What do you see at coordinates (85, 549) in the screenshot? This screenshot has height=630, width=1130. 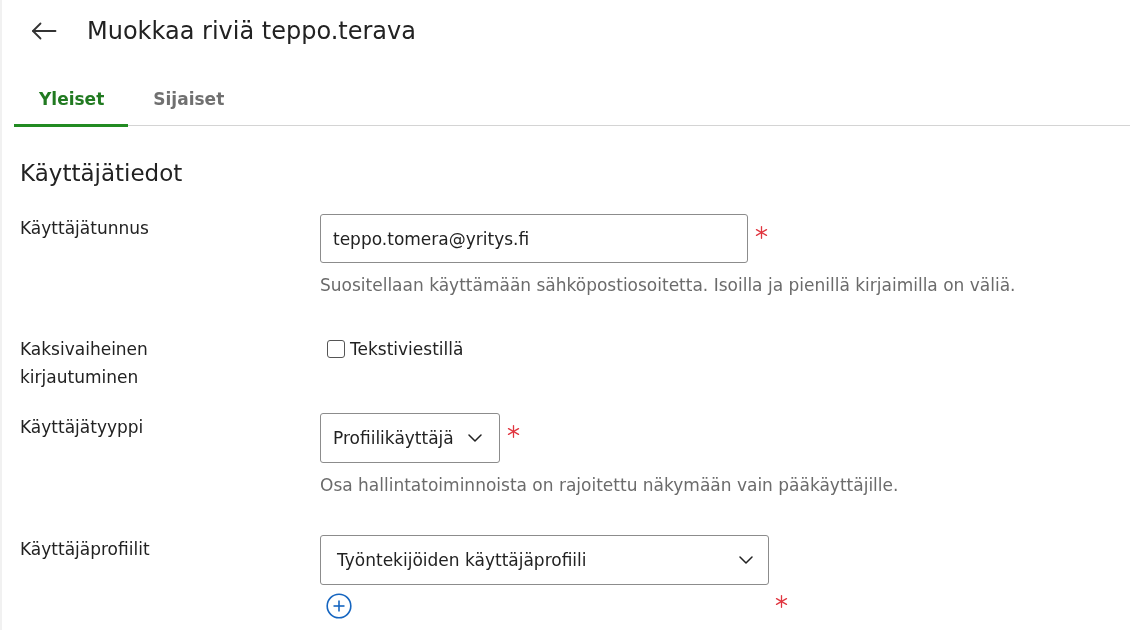 I see `field-label: Käyttäjäprofiilit` at bounding box center [85, 549].